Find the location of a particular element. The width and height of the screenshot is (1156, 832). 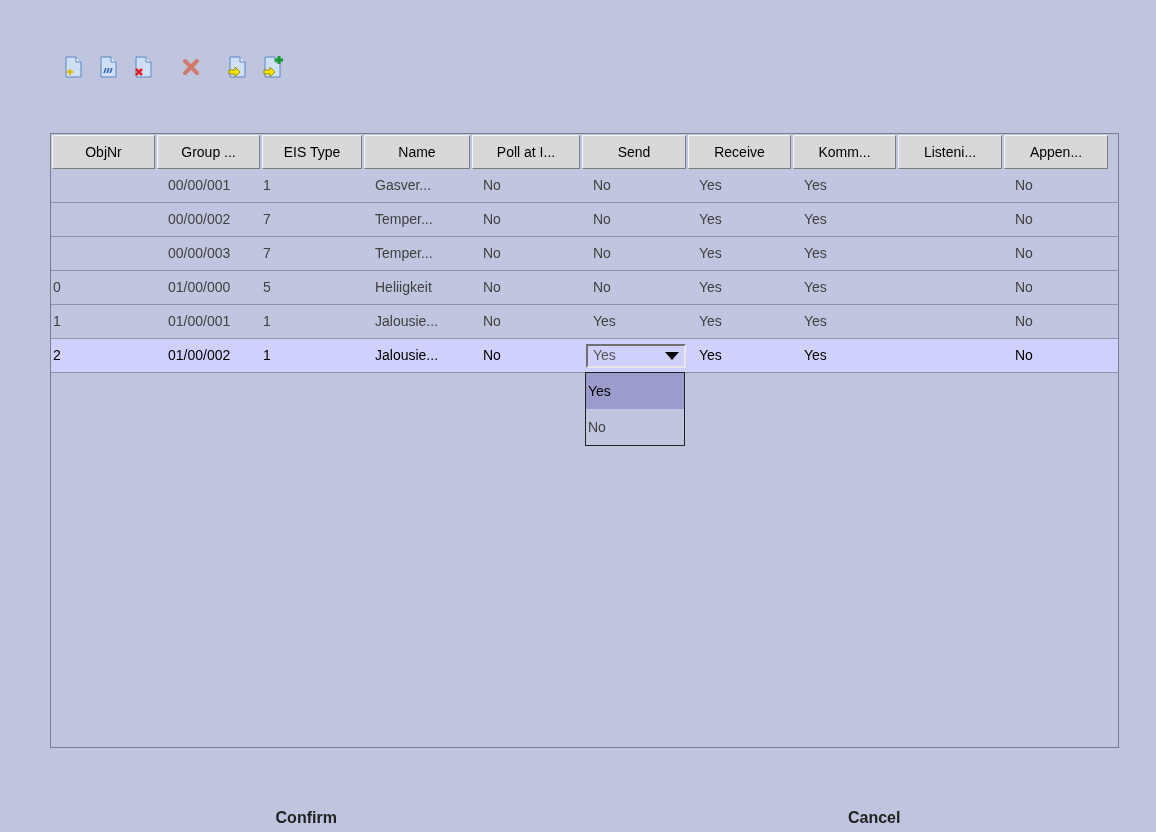

dropdown-option: Yes is located at coordinates (635, 391).